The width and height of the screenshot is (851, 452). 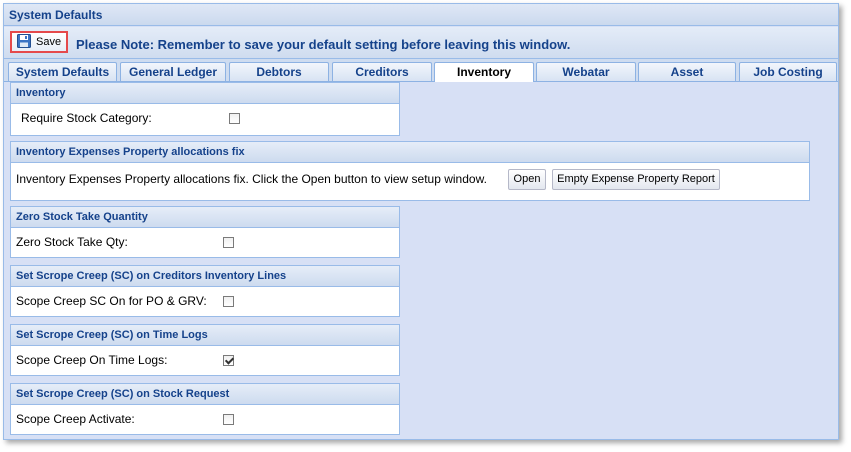 What do you see at coordinates (72, 242) in the screenshot?
I see `field-label: Zero Stock Take Qty:` at bounding box center [72, 242].